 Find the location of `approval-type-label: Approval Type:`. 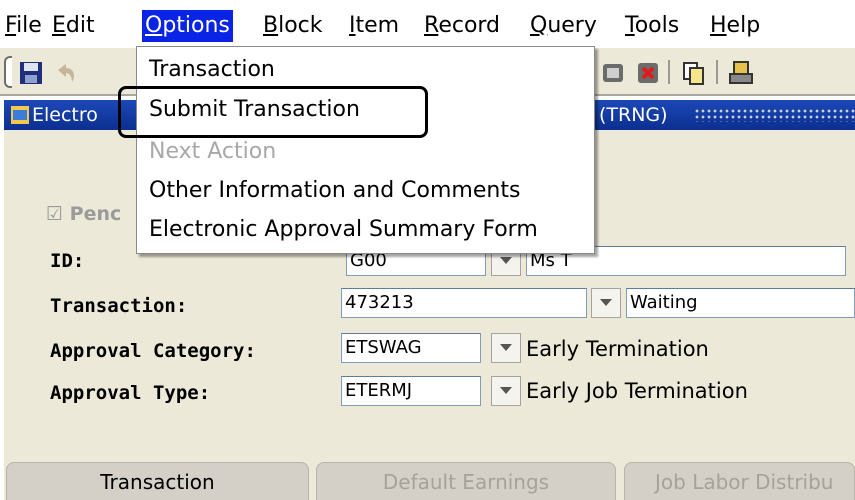

approval-type-label: Approval Type: is located at coordinates (130, 393).